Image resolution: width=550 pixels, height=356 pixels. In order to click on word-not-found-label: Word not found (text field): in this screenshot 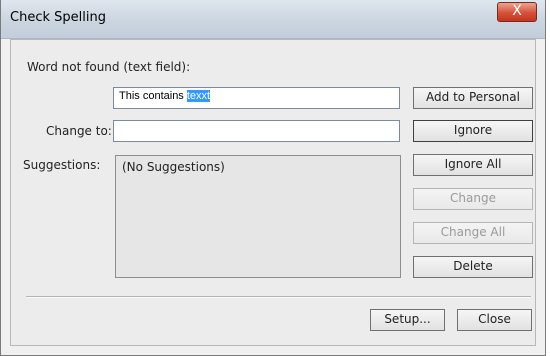, I will do `click(109, 67)`.